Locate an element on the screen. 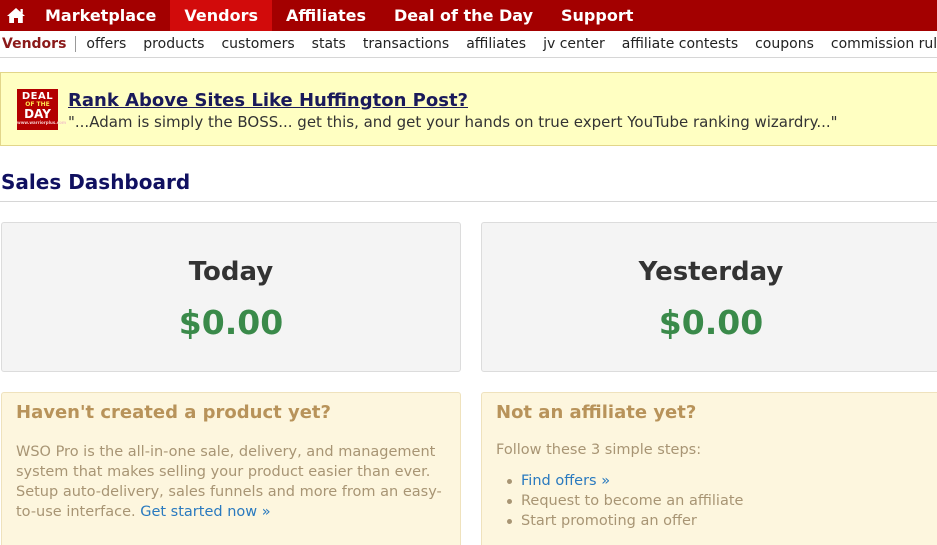 The width and height of the screenshot is (937, 545). nav-marketplace: Marketplace is located at coordinates (100, 15).